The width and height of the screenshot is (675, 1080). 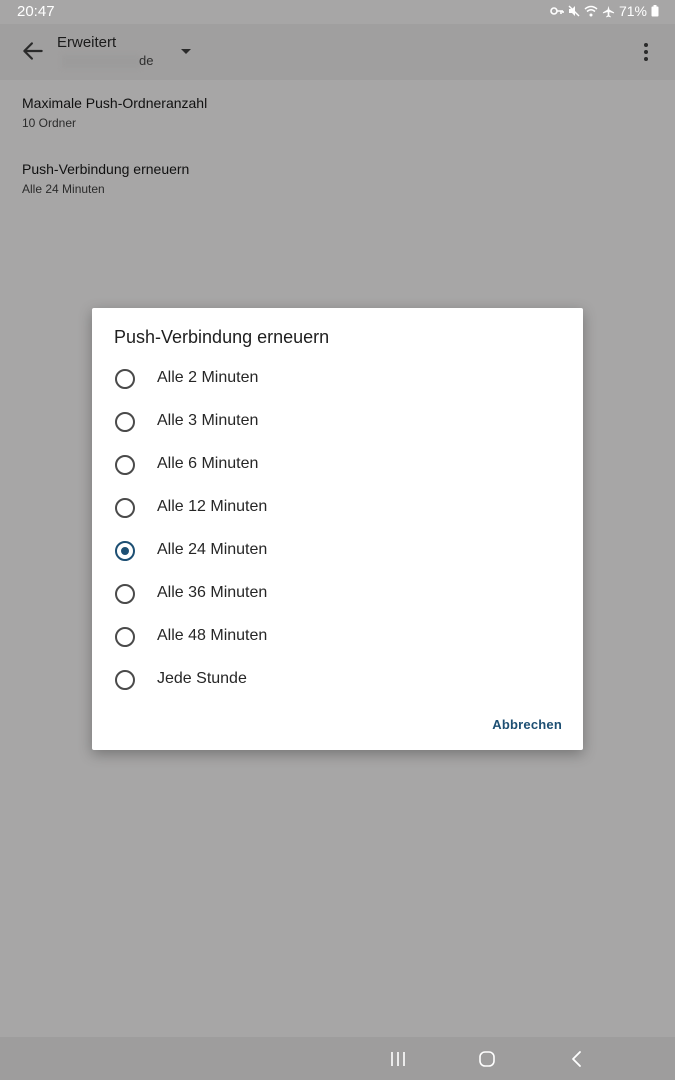 I want to click on dialog-title: Push-Verbindung erneuern, so click(x=222, y=337).